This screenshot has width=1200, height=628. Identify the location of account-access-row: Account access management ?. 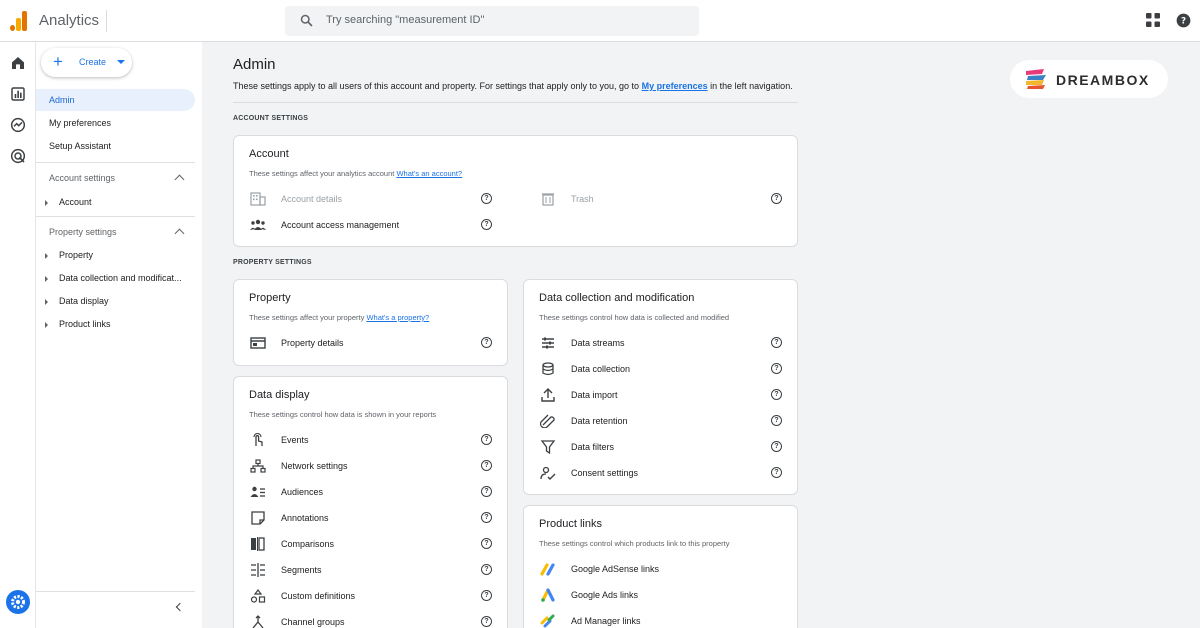
(372, 225).